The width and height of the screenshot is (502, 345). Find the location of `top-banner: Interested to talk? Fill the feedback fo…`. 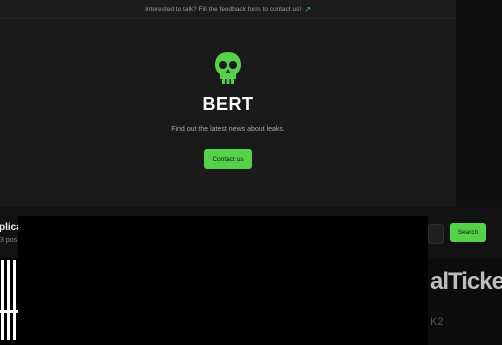

top-banner: Interested to talk? Fill the feedback fo… is located at coordinates (228, 9).